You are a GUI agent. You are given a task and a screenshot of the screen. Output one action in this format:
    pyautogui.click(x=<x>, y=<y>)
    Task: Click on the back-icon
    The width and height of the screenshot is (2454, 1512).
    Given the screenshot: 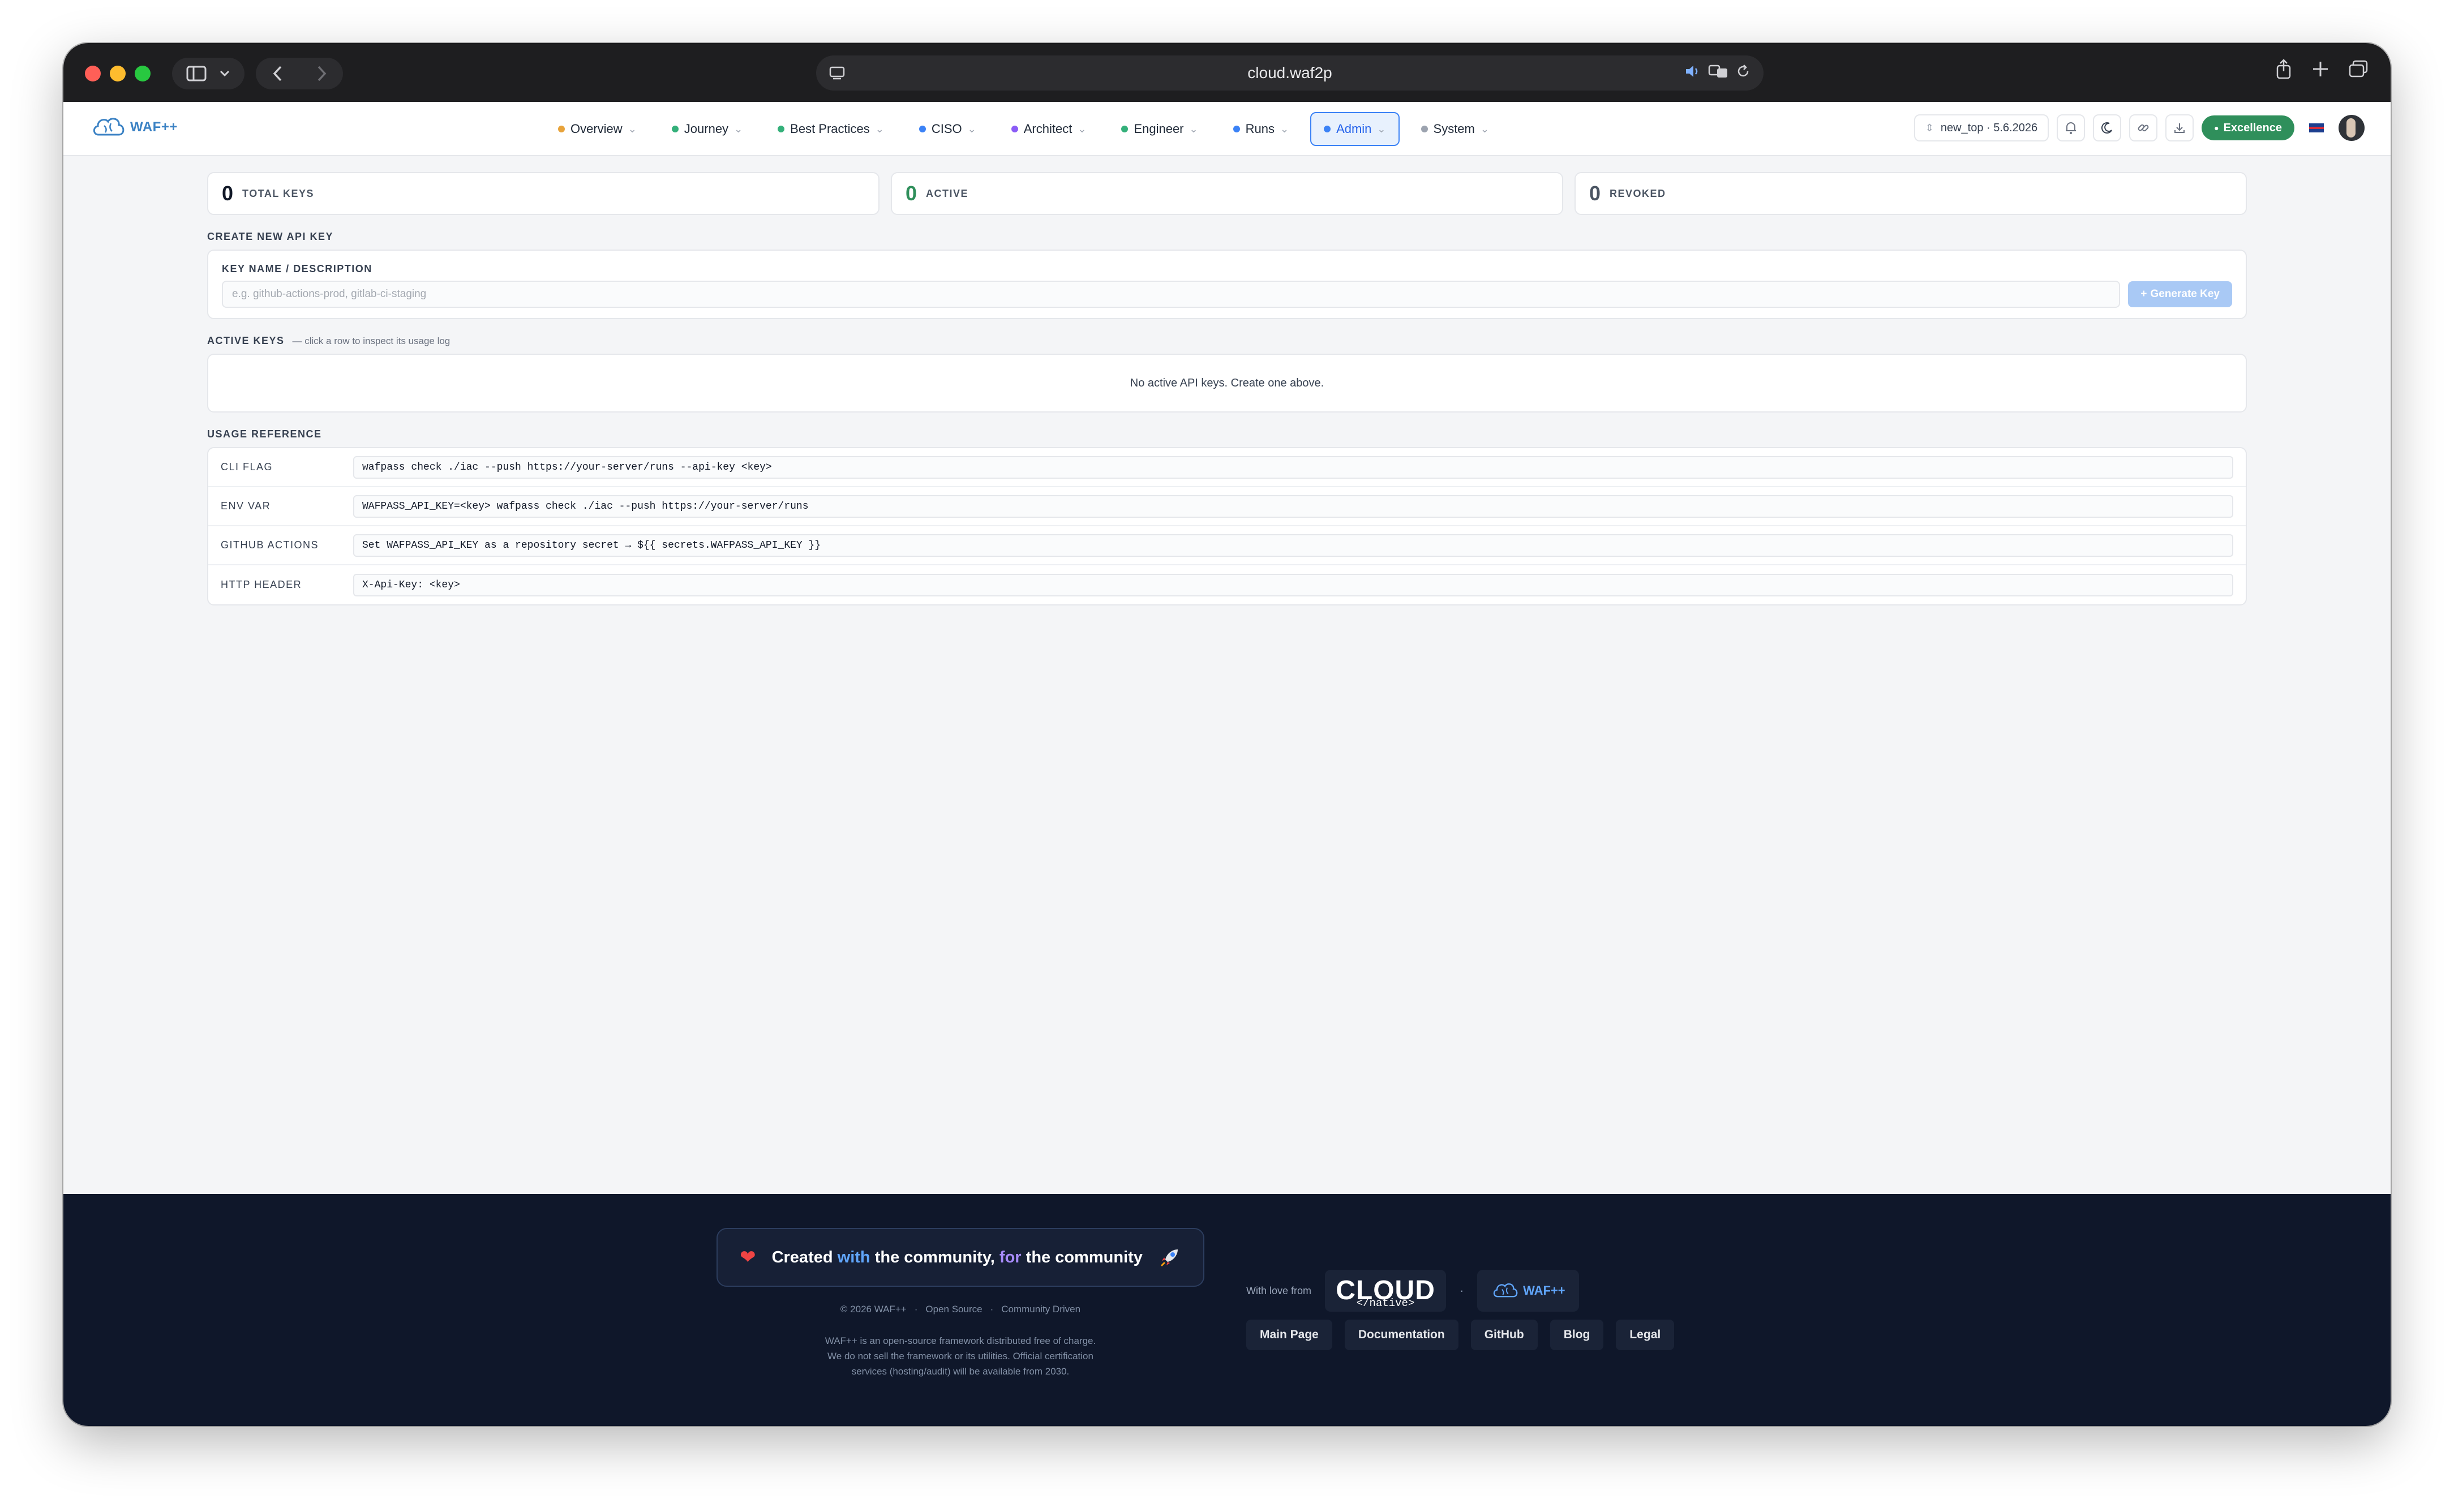 What is the action you would take?
    pyautogui.click(x=278, y=73)
    